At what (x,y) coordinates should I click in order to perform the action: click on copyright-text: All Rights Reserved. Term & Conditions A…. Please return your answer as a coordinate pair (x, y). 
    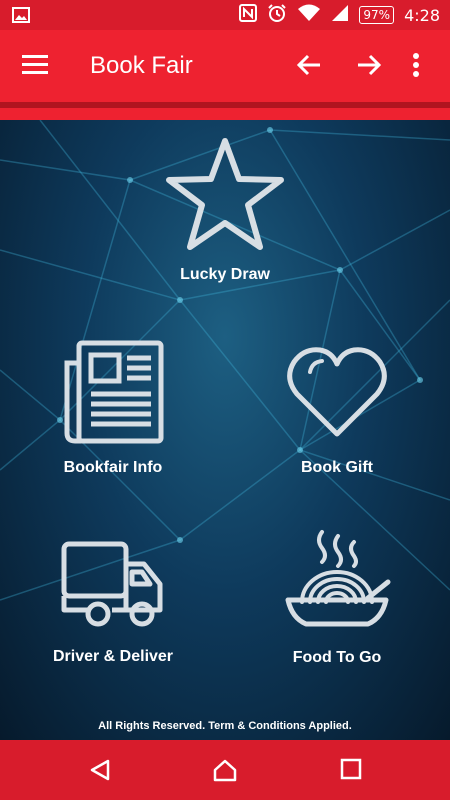
    Looking at the image, I should click on (225, 726).